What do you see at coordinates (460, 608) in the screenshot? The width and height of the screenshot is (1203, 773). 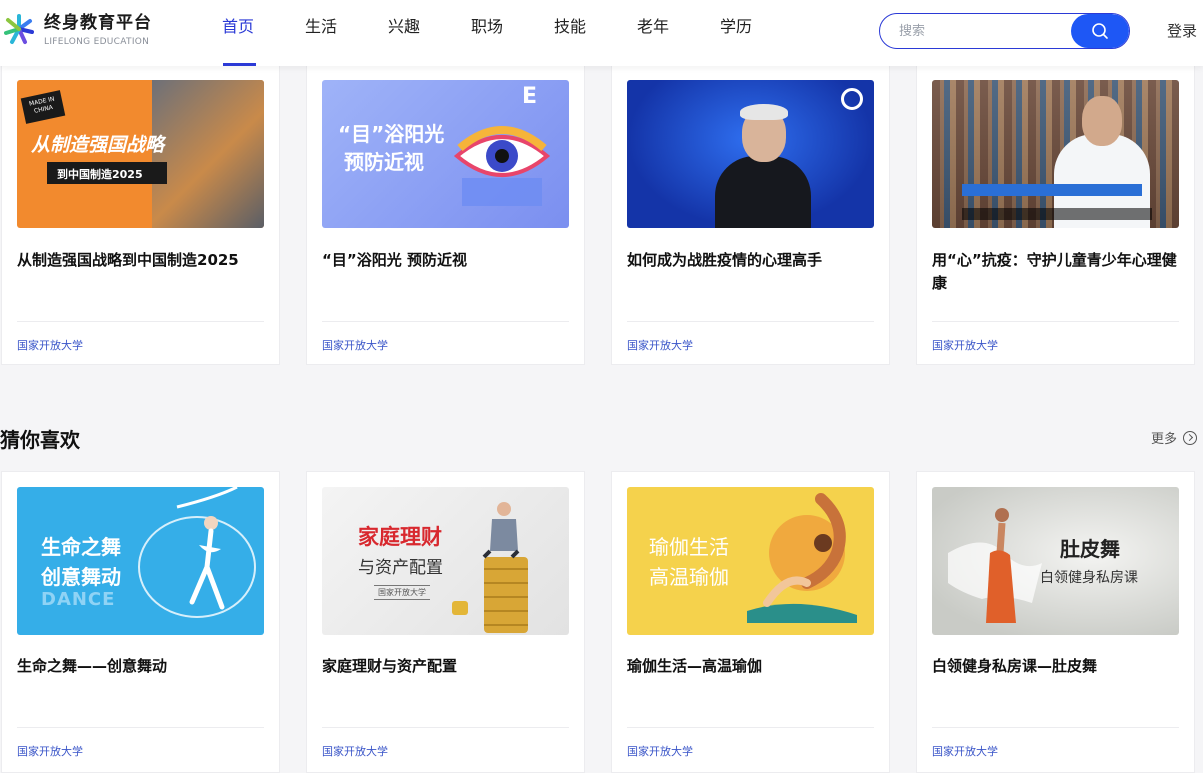 I see `coin-icon` at bounding box center [460, 608].